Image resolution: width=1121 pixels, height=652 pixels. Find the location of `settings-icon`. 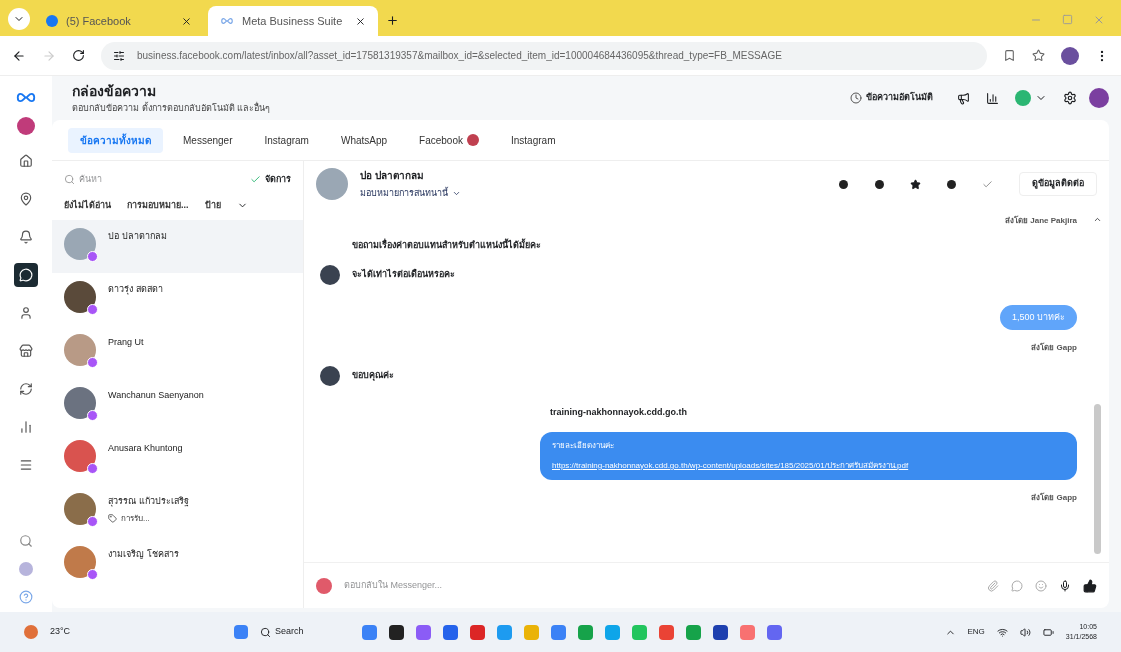

settings-icon is located at coordinates (1070, 98).